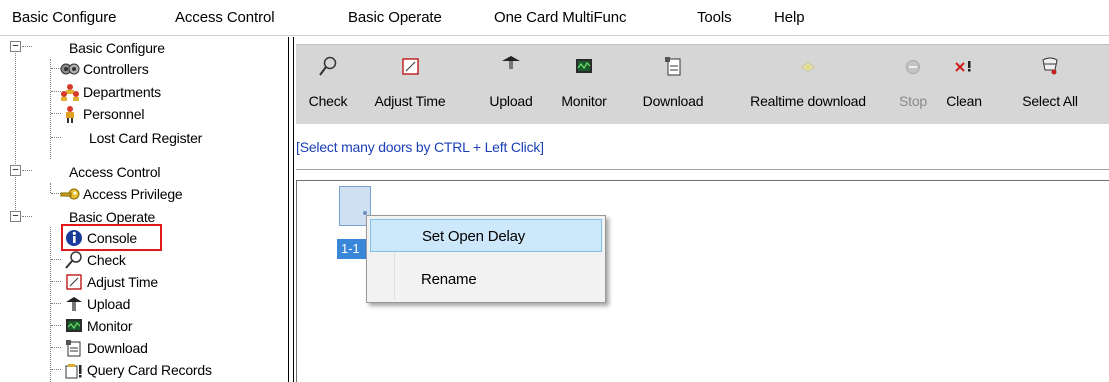 This screenshot has height=382, width=1109. What do you see at coordinates (122, 281) in the screenshot?
I see `tree-item-label: Adjust Time` at bounding box center [122, 281].